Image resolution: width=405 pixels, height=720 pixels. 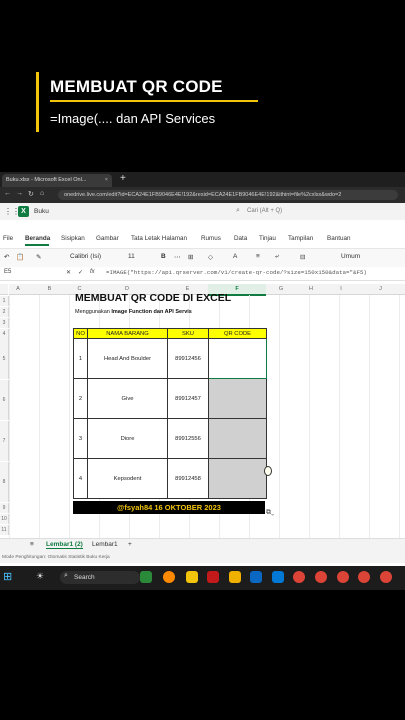 I want to click on row-header-4: 4, so click(x=4, y=334).